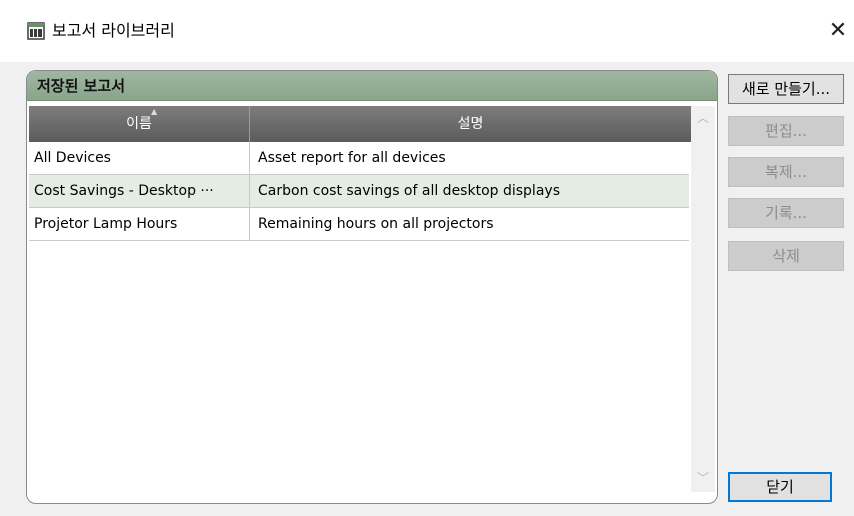 The height and width of the screenshot is (516, 854). I want to click on window-title: 보고서 라이브러리, so click(113, 30).